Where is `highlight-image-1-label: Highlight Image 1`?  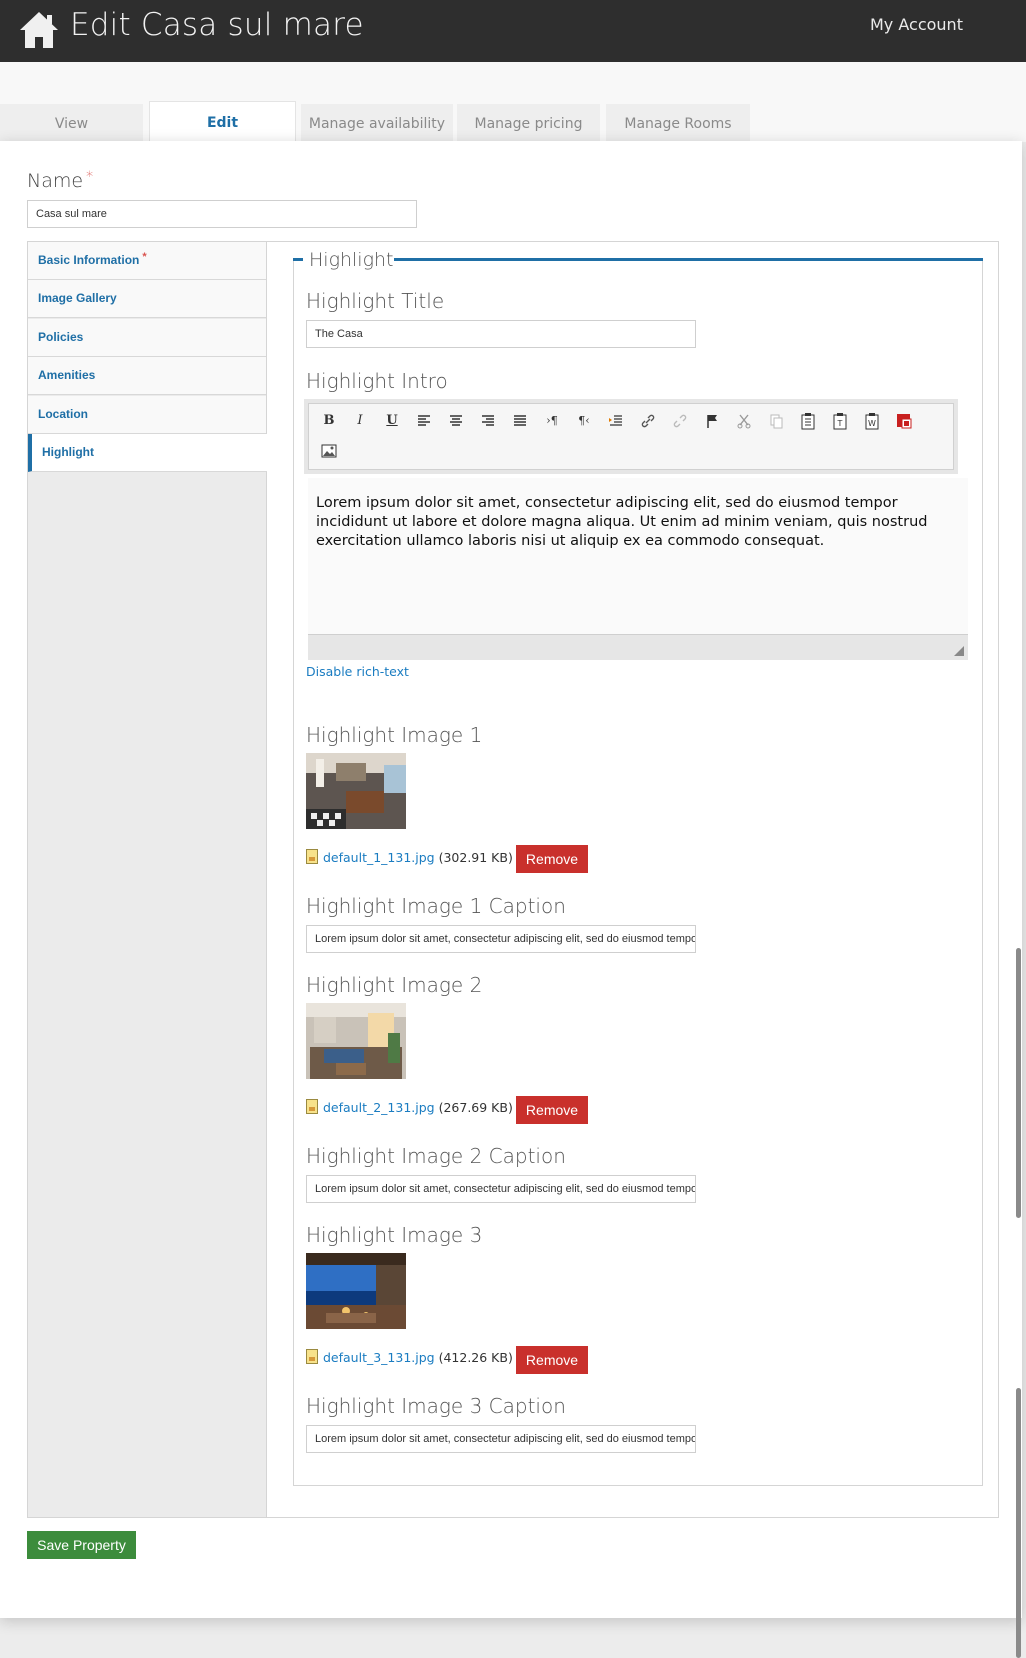 highlight-image-1-label: Highlight Image 1 is located at coordinates (394, 735).